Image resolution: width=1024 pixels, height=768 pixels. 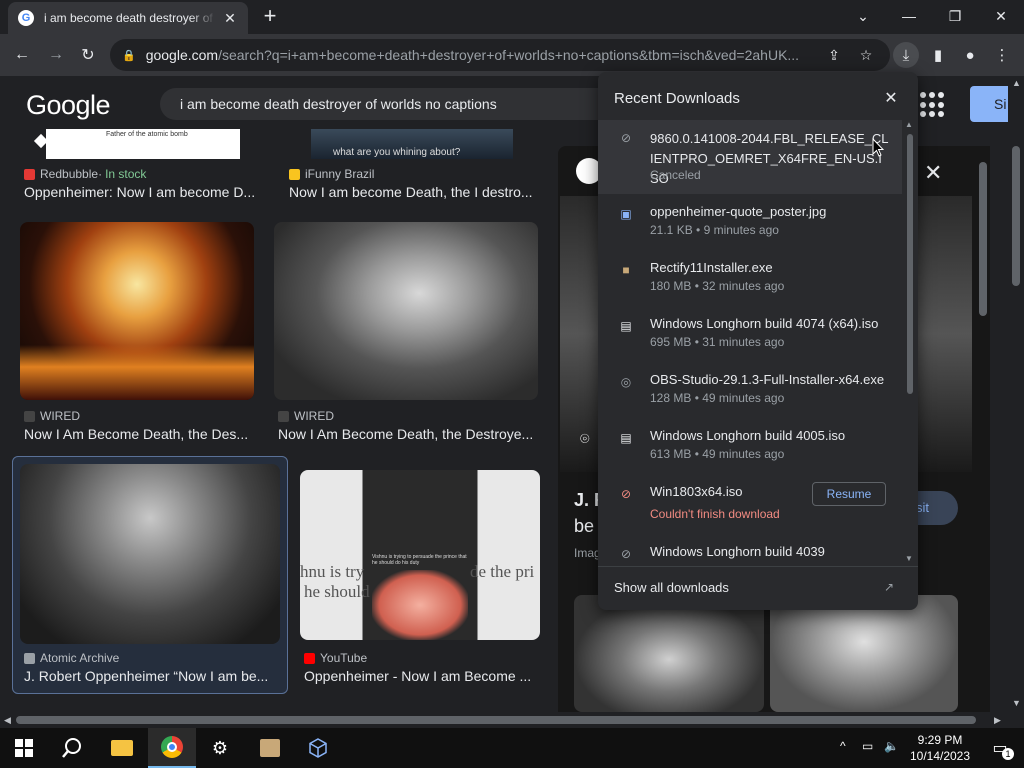 What do you see at coordinates (750, 552) in the screenshot?
I see `download-item: ⊘ Windows Longhorn build 4039` at bounding box center [750, 552].